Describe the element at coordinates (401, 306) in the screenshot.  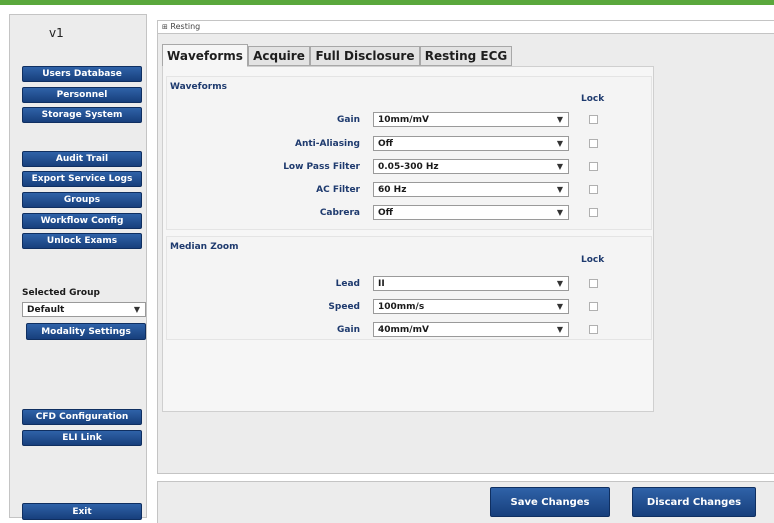
I see `speed-value: 100mm/s` at that location.